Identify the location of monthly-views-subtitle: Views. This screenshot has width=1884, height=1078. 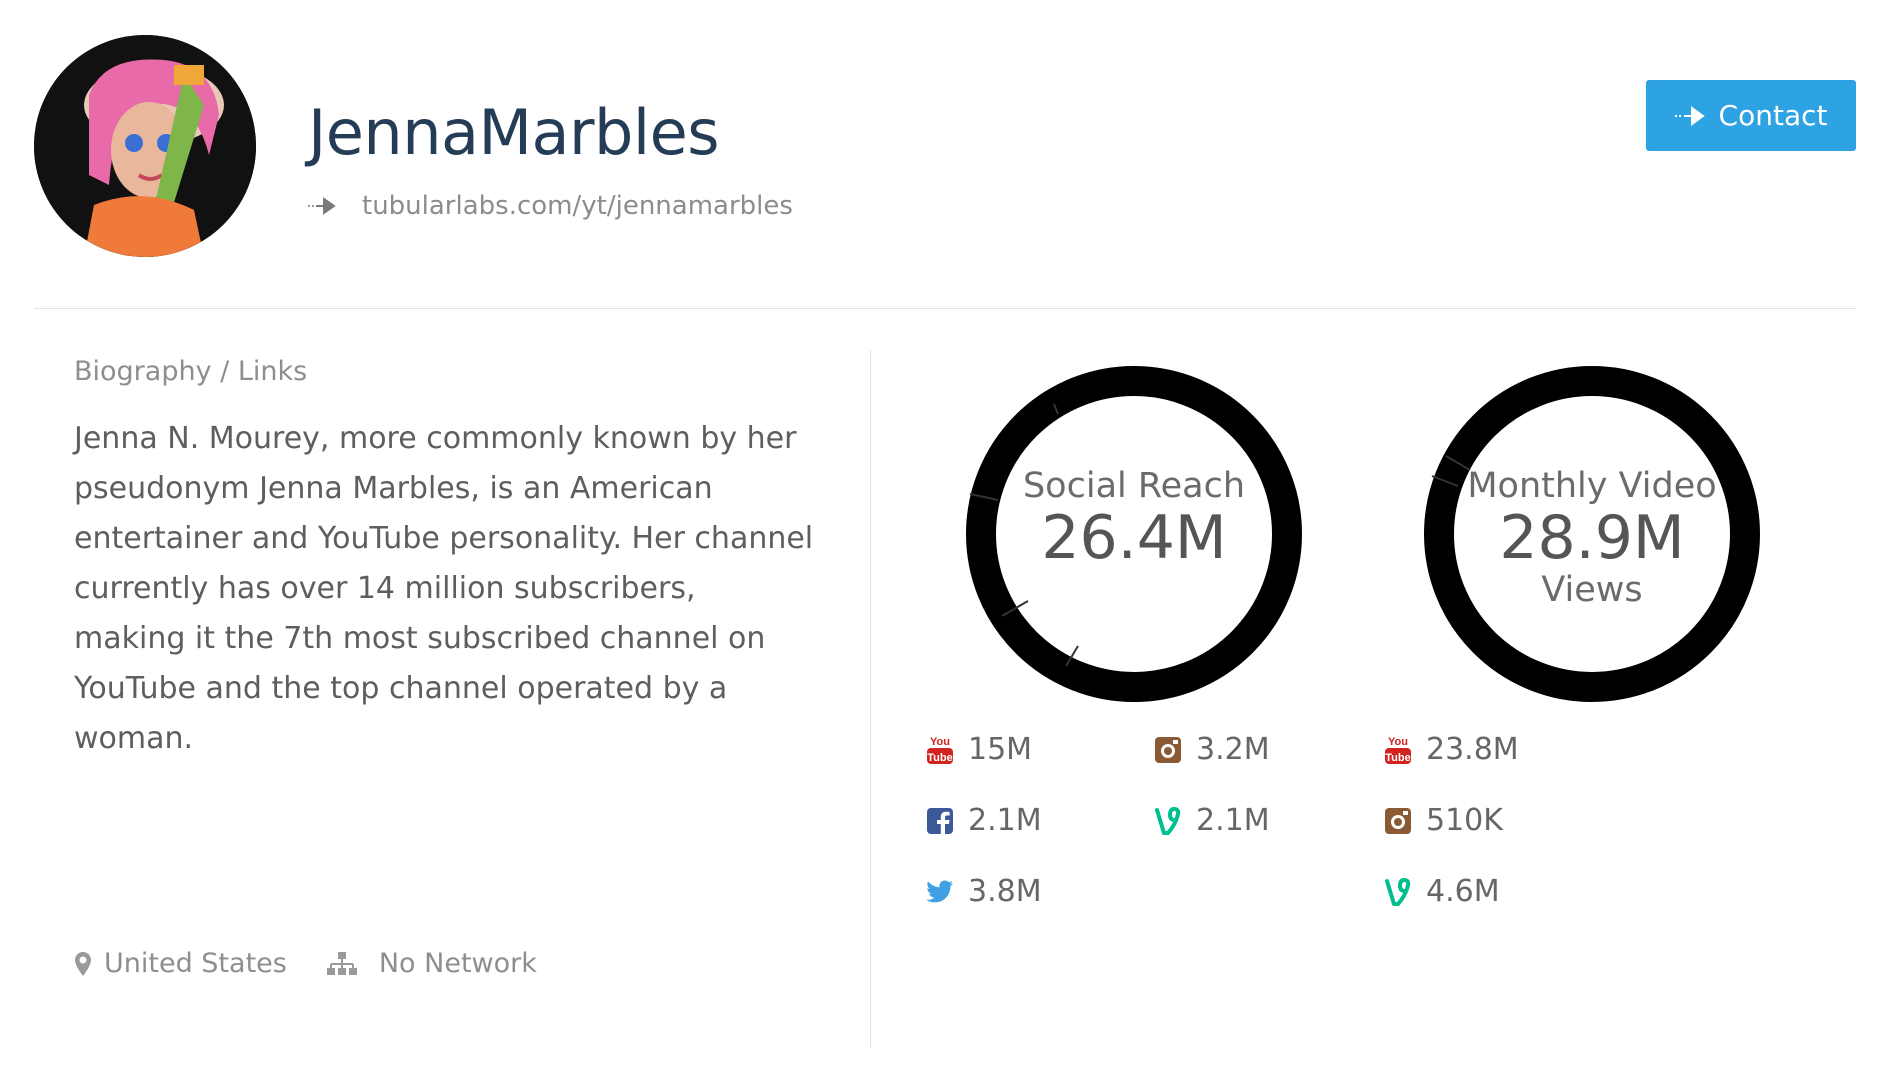
(1592, 590).